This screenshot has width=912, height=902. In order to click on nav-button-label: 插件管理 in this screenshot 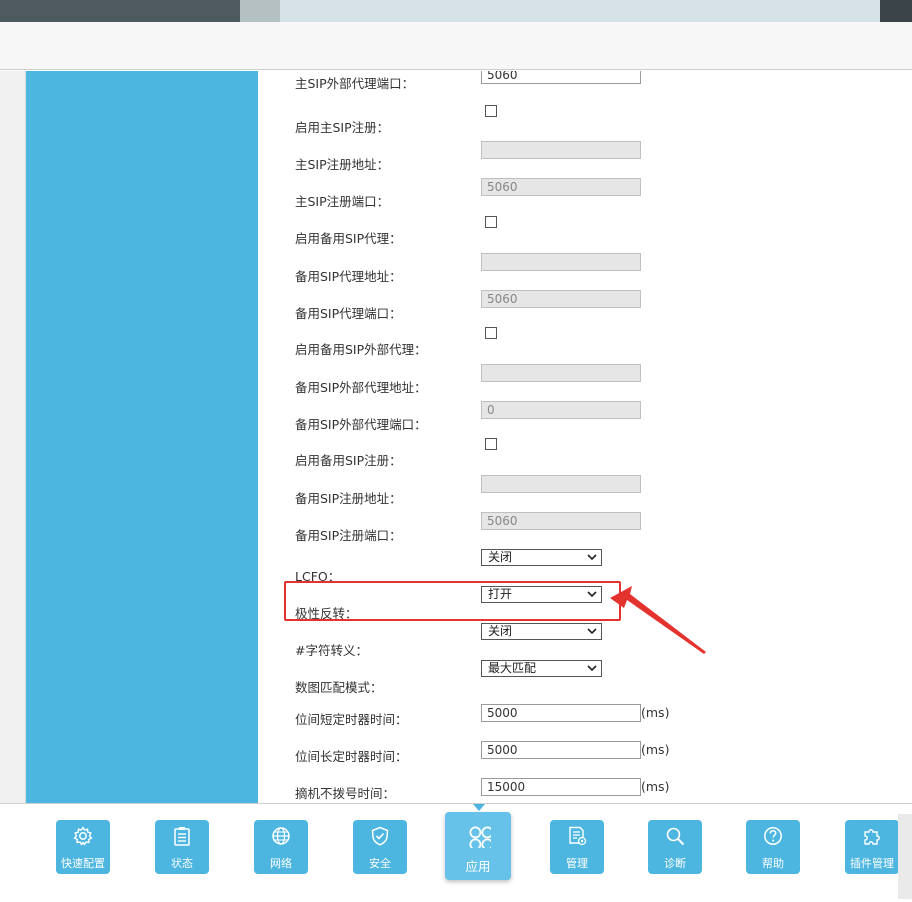, I will do `click(872, 863)`.